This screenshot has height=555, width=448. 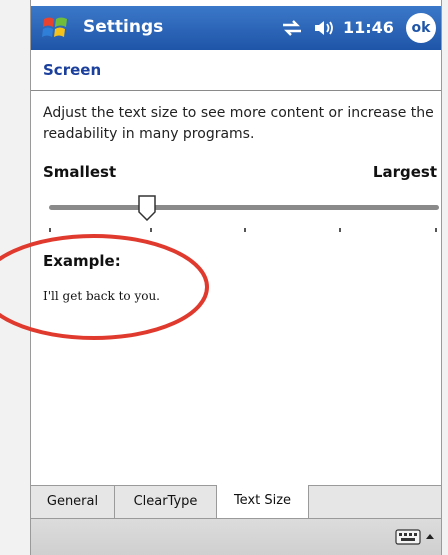 I want to click on slider-min-label: Smallest, so click(x=80, y=172).